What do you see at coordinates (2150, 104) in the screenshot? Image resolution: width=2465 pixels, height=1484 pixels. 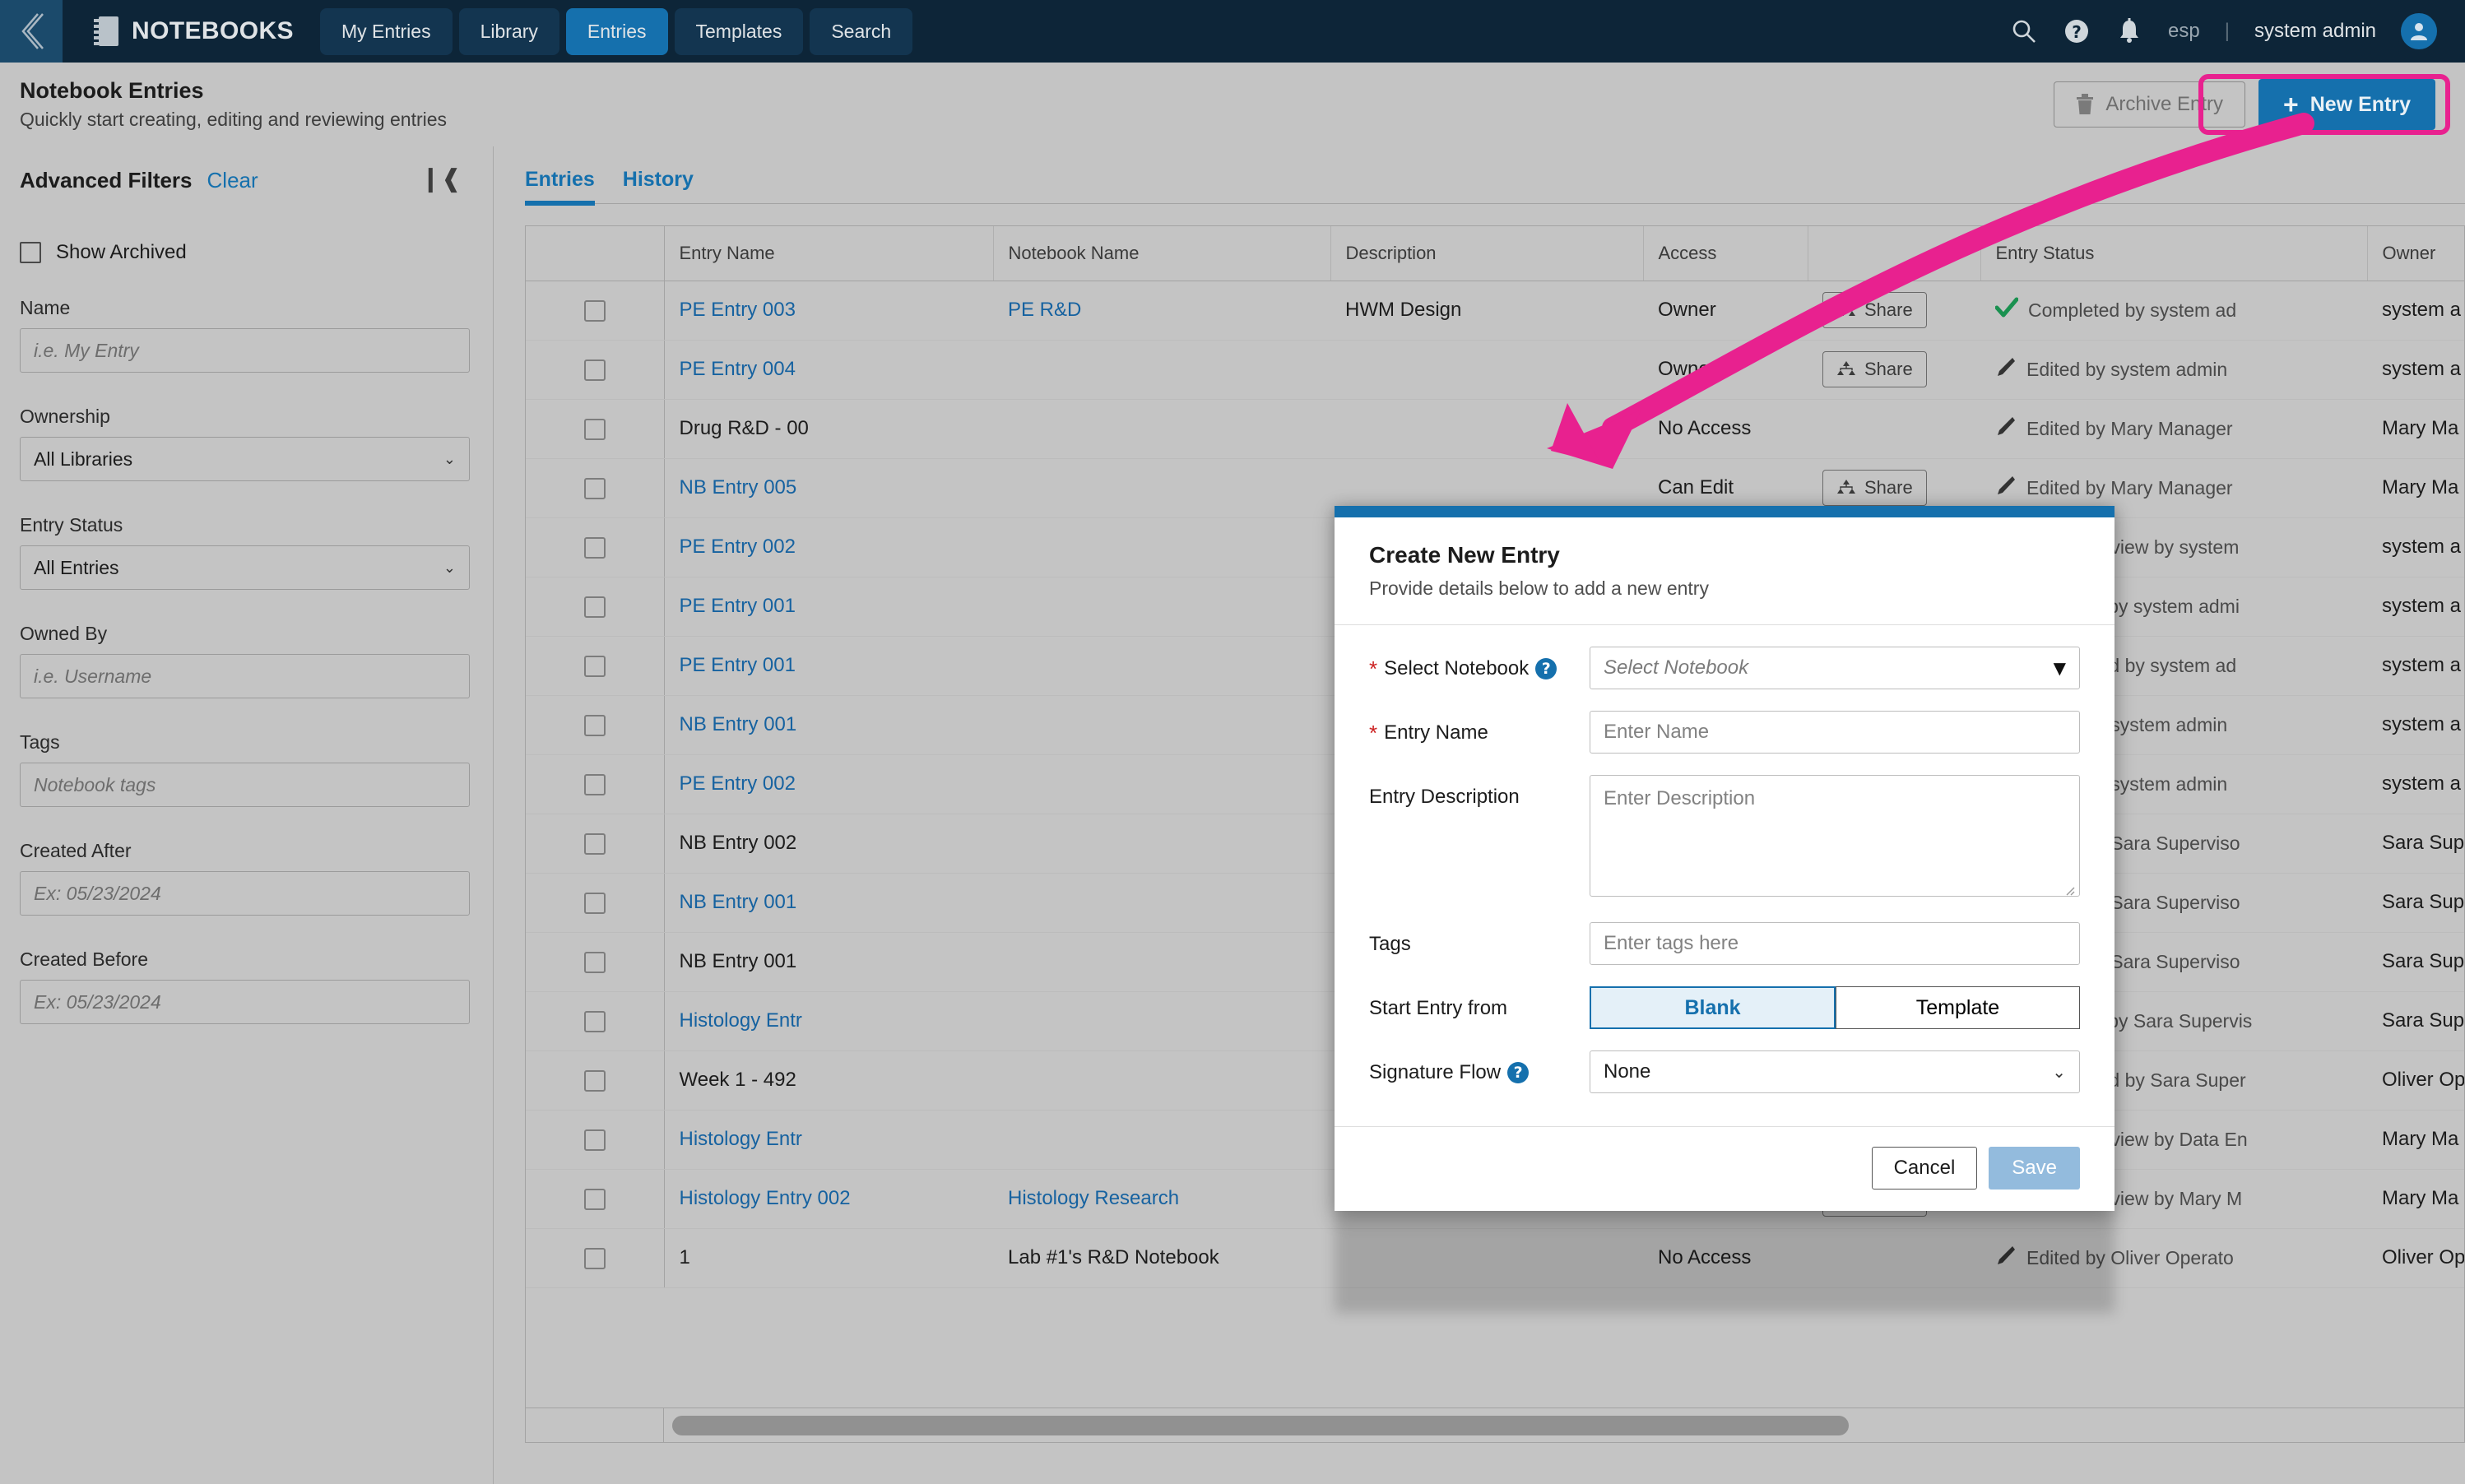 I see `archive-entry-button: Archive Entry` at bounding box center [2150, 104].